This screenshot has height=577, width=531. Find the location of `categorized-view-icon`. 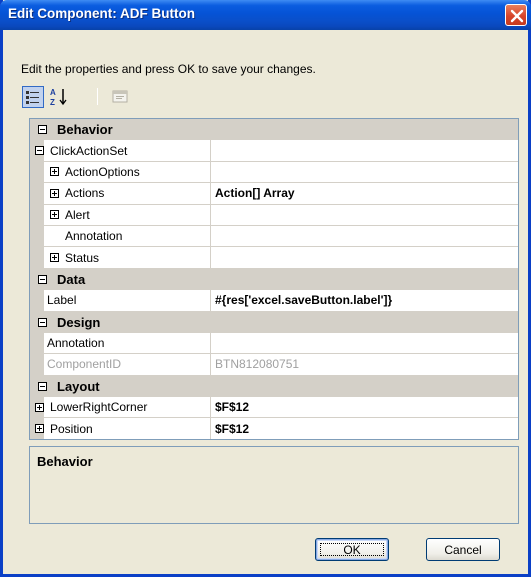

categorized-view-icon is located at coordinates (32, 97).